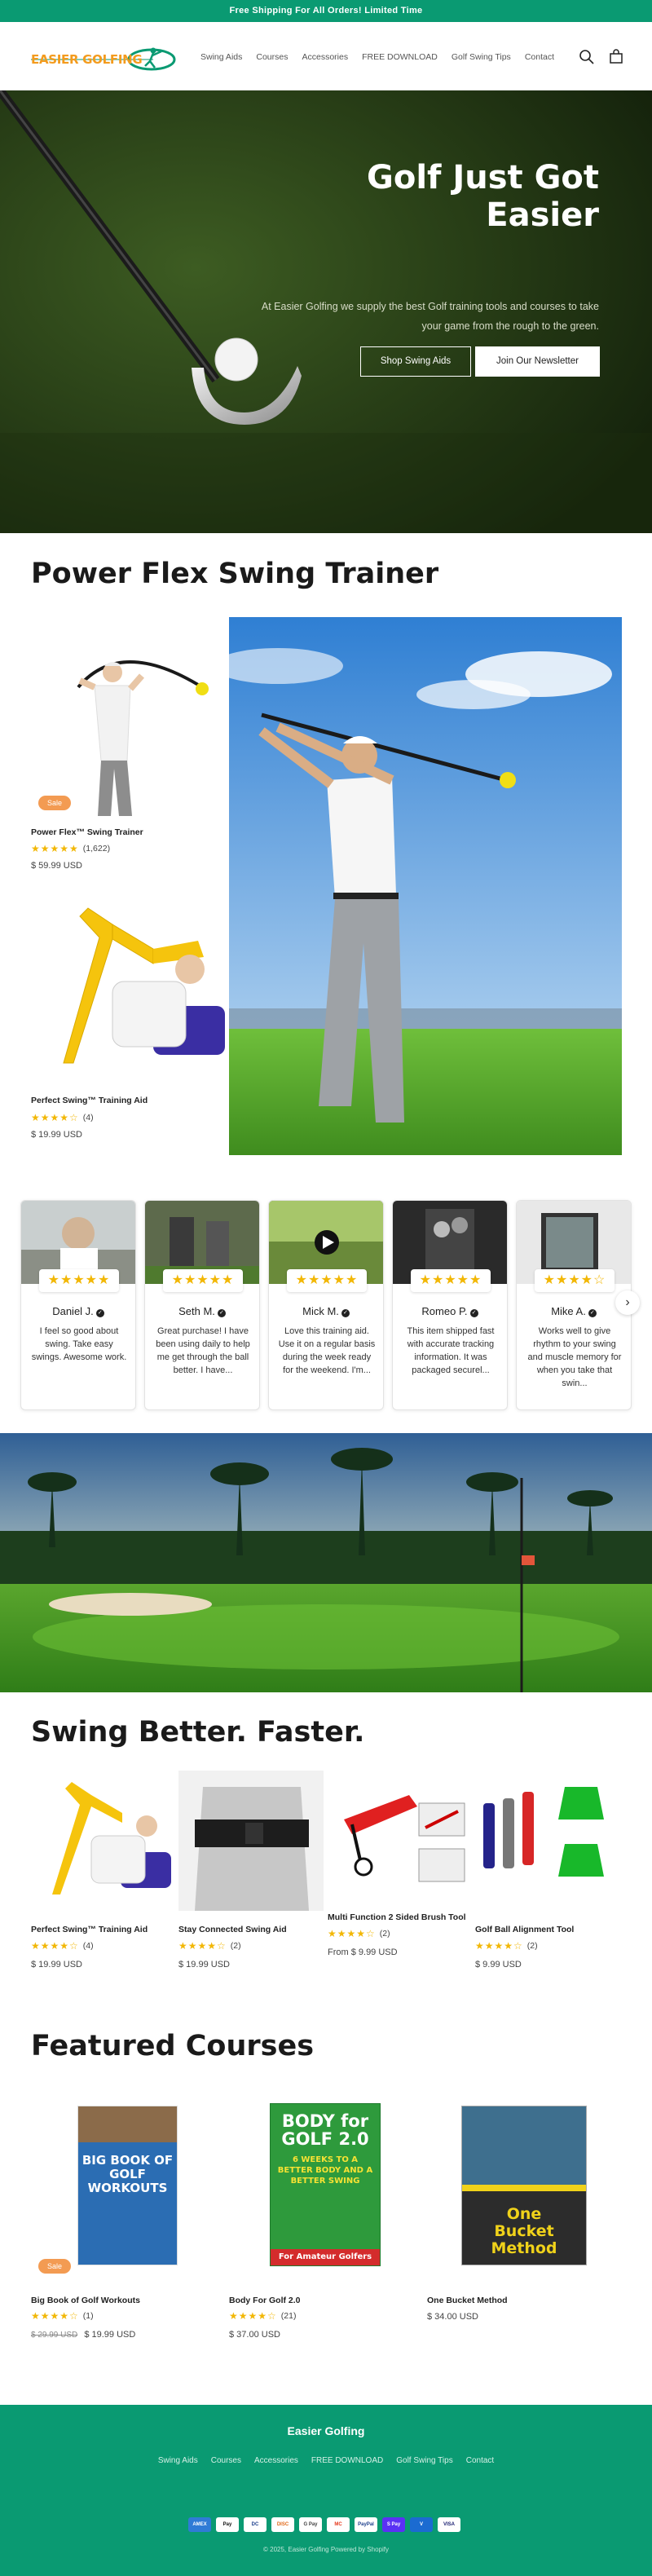 The width and height of the screenshot is (652, 2576). I want to click on sale-price: $ 19.99 USD, so click(110, 2335).